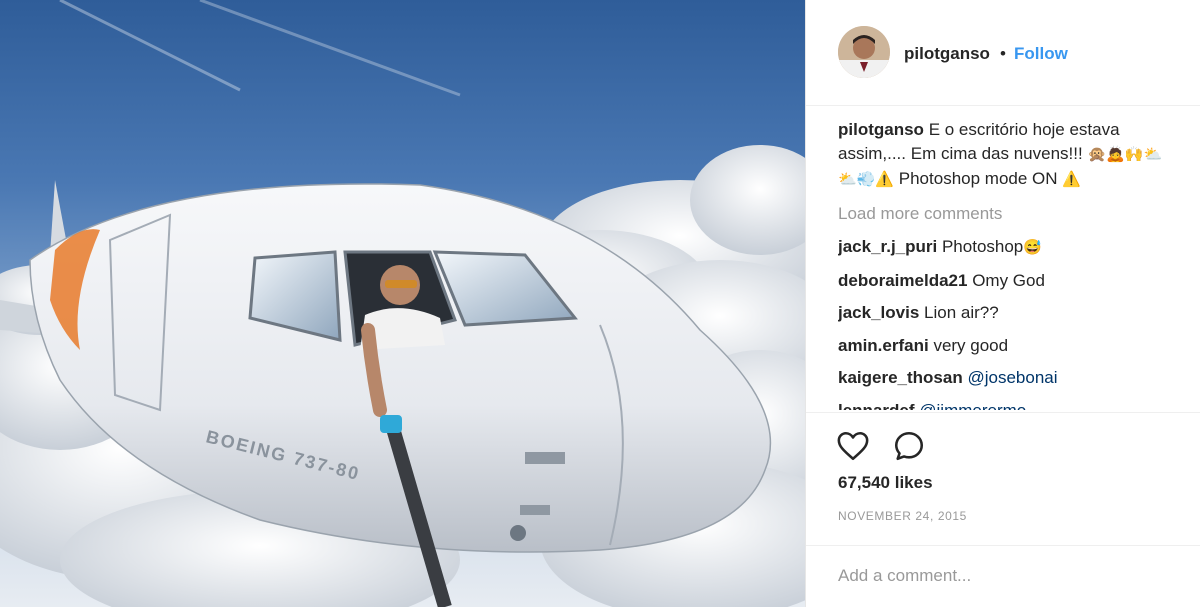 The image size is (1200, 607). Describe the element at coordinates (971, 345) in the screenshot. I see `comment-text: very good` at that location.